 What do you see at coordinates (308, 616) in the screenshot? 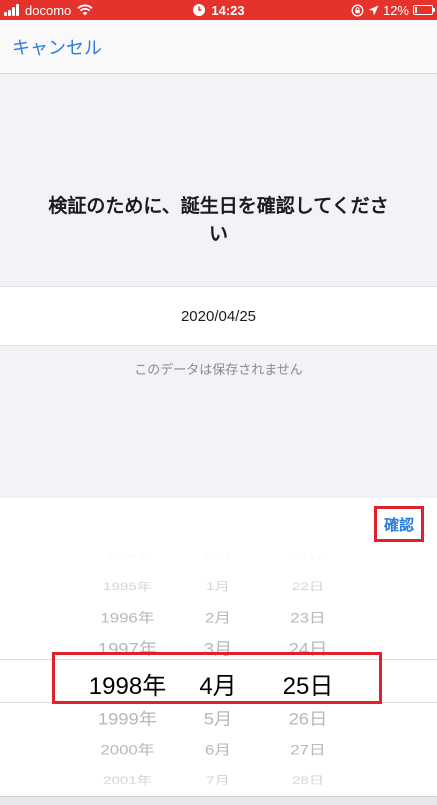
I see `day-option: 23日` at bounding box center [308, 616].